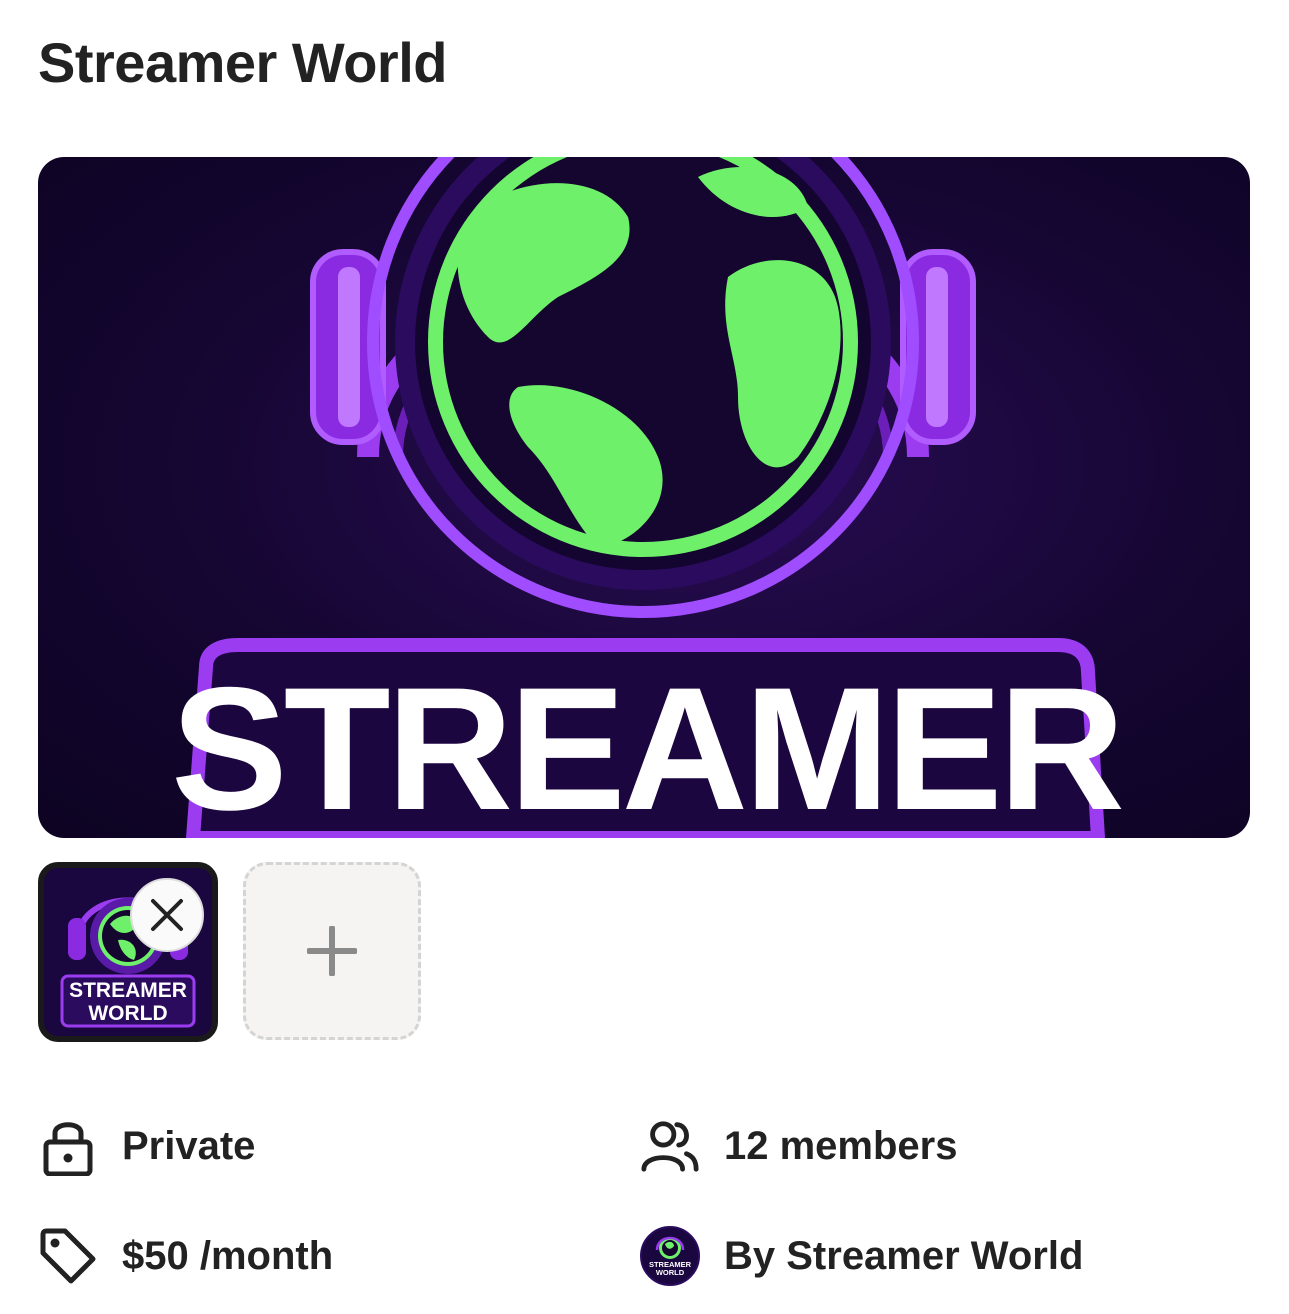 This screenshot has width=1289, height=1314. What do you see at coordinates (68, 1256) in the screenshot?
I see `tag-icon` at bounding box center [68, 1256].